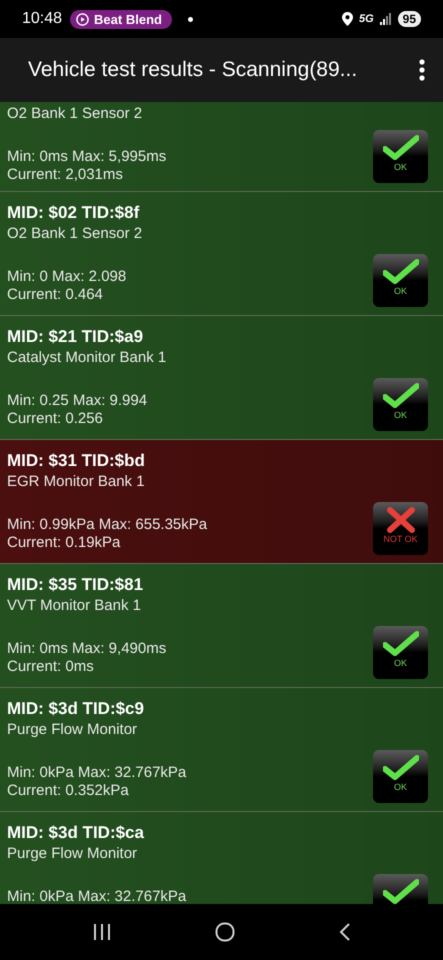  What do you see at coordinates (74, 606) in the screenshot?
I see `test-name: VVT Monitor Bank 1` at bounding box center [74, 606].